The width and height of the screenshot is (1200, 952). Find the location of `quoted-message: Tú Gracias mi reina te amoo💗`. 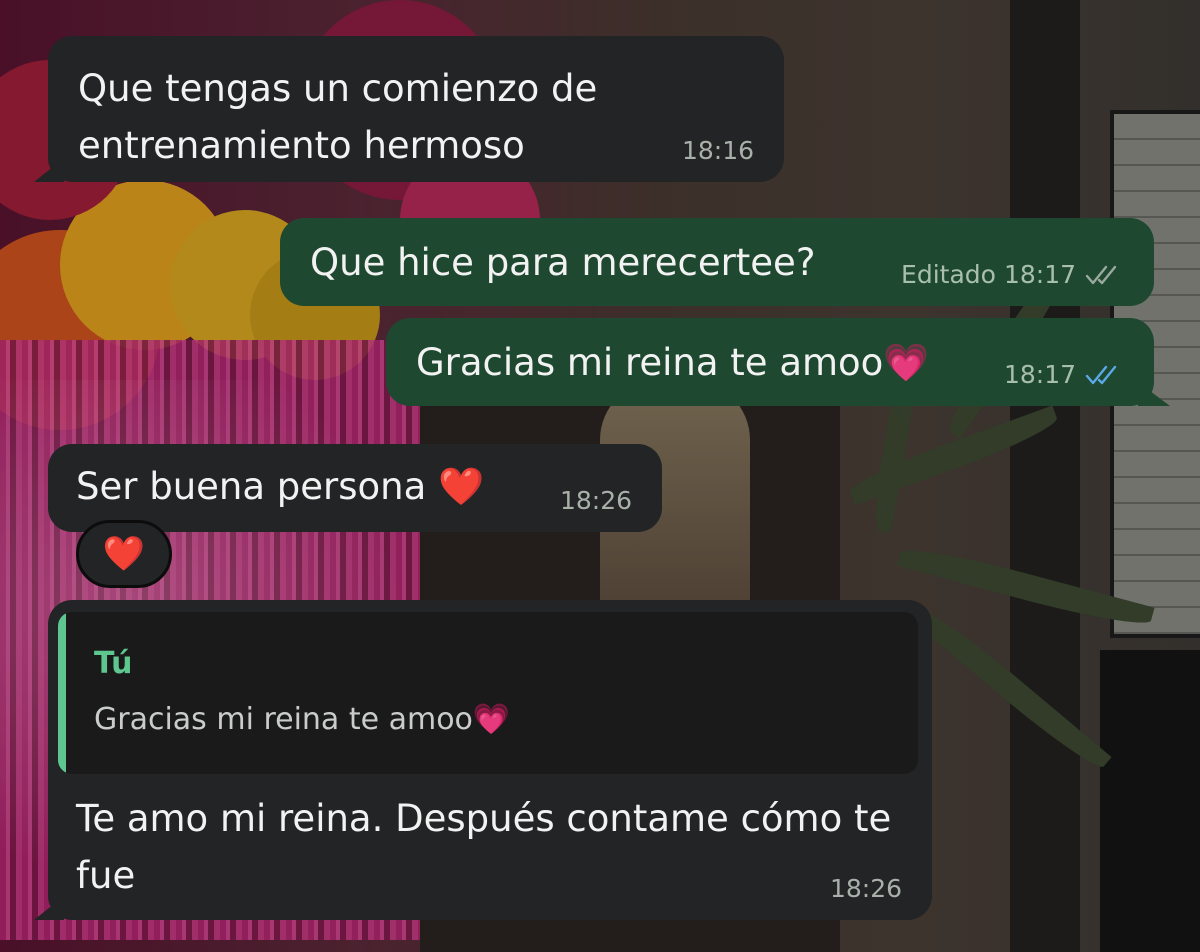

quoted-message: Tú Gracias mi reina te amoo💗 is located at coordinates (488, 693).